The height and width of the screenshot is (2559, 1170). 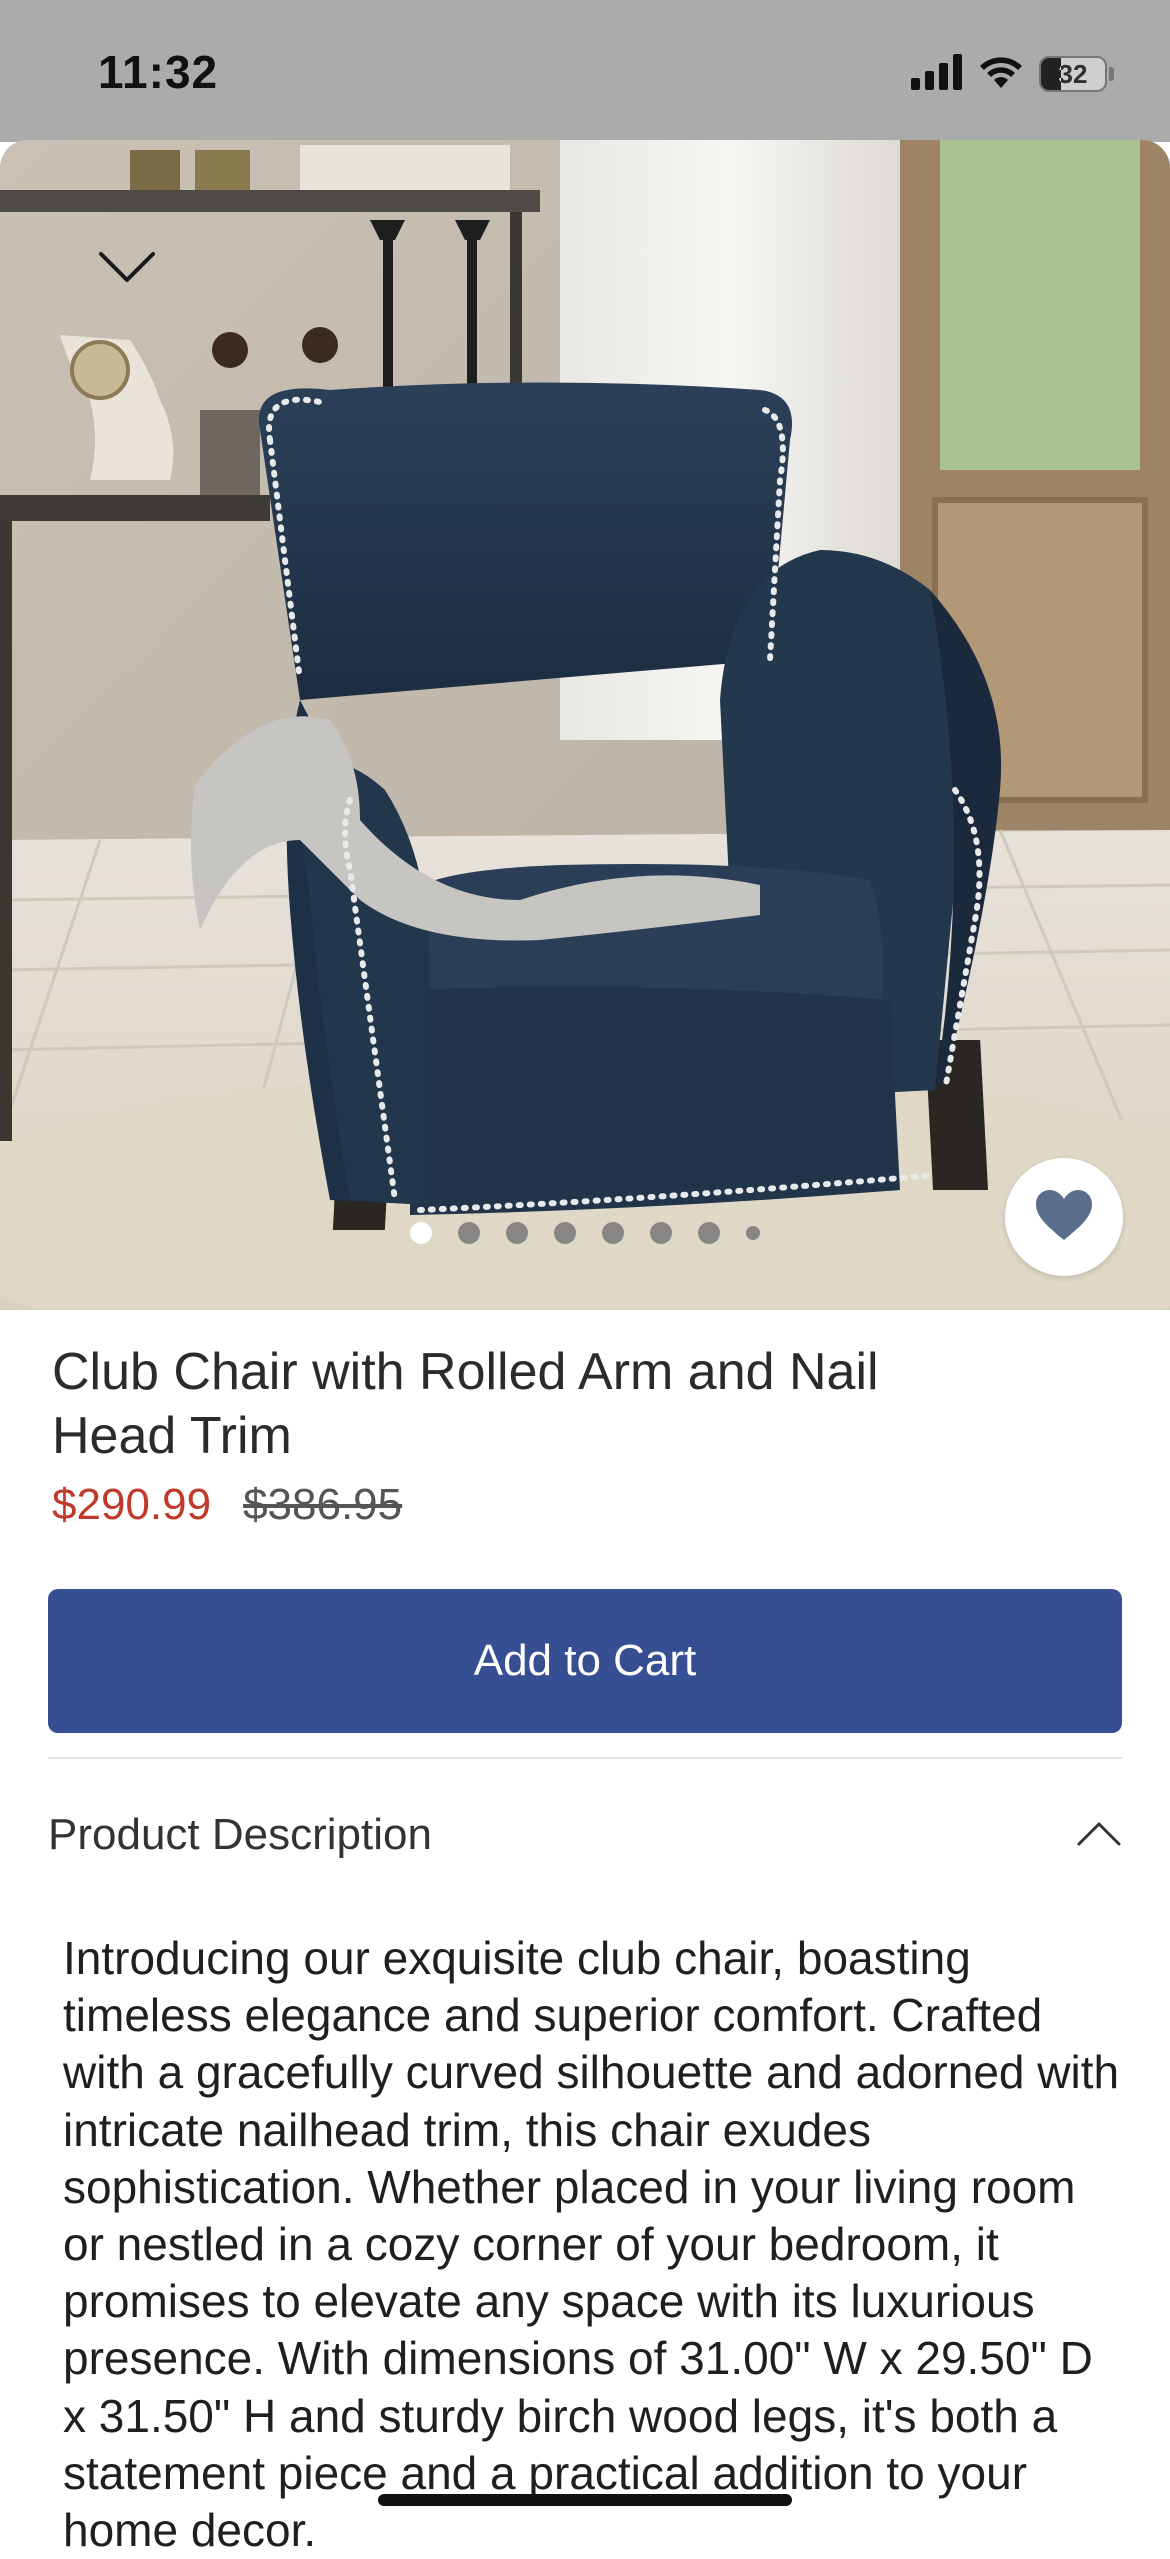 I want to click on price-row: $290.99 $386.95, so click(x=227, y=1505).